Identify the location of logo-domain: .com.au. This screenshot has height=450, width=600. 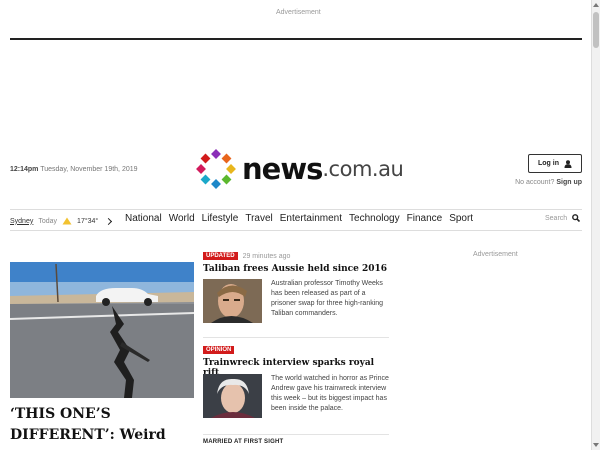
(363, 169).